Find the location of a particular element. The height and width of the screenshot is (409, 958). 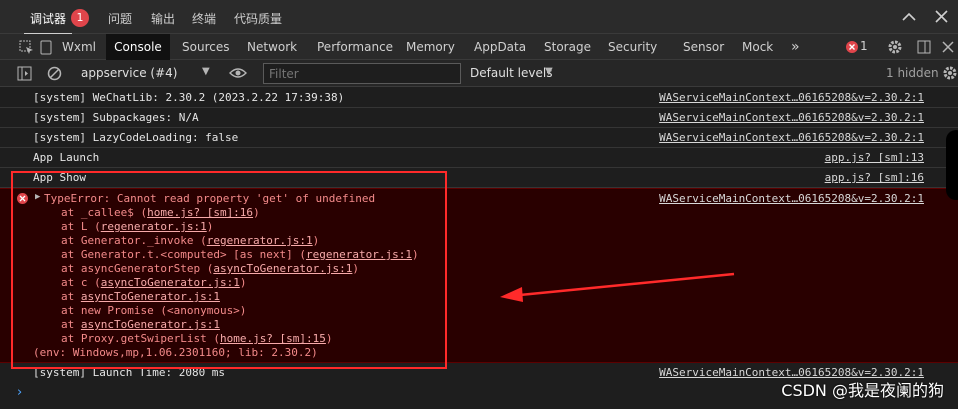

chevron-down-icon: ▼ is located at coordinates (206, 71).